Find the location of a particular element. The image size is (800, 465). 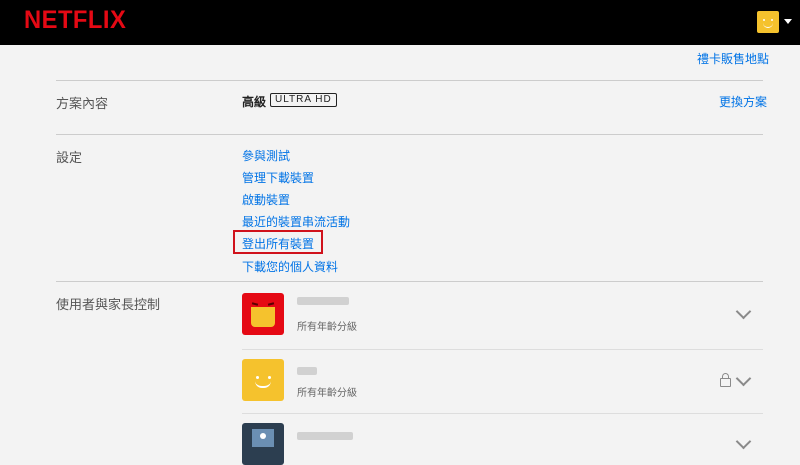

profile-avatar-icon is located at coordinates (768, 22).